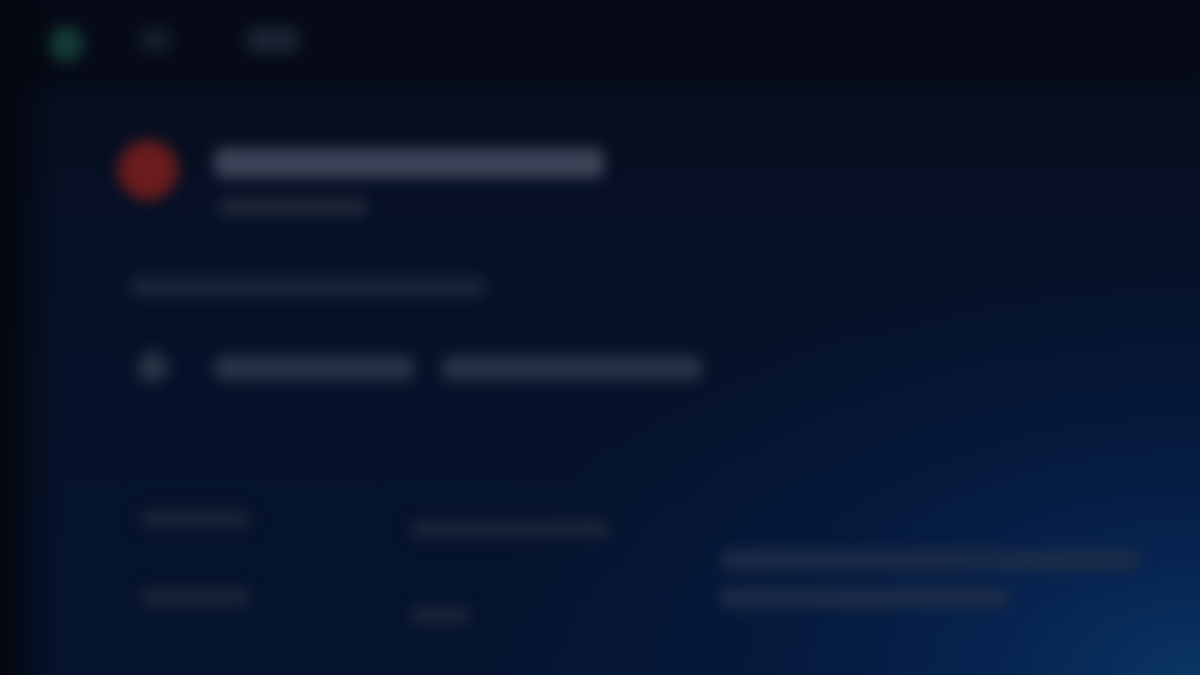 The image size is (1200, 675). I want to click on avatar-icon, so click(148, 170).